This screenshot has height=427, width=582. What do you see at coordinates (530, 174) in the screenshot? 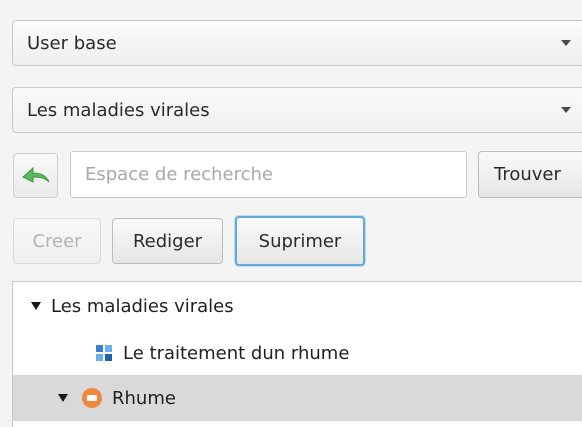
I see `find-button: Trouver` at bounding box center [530, 174].